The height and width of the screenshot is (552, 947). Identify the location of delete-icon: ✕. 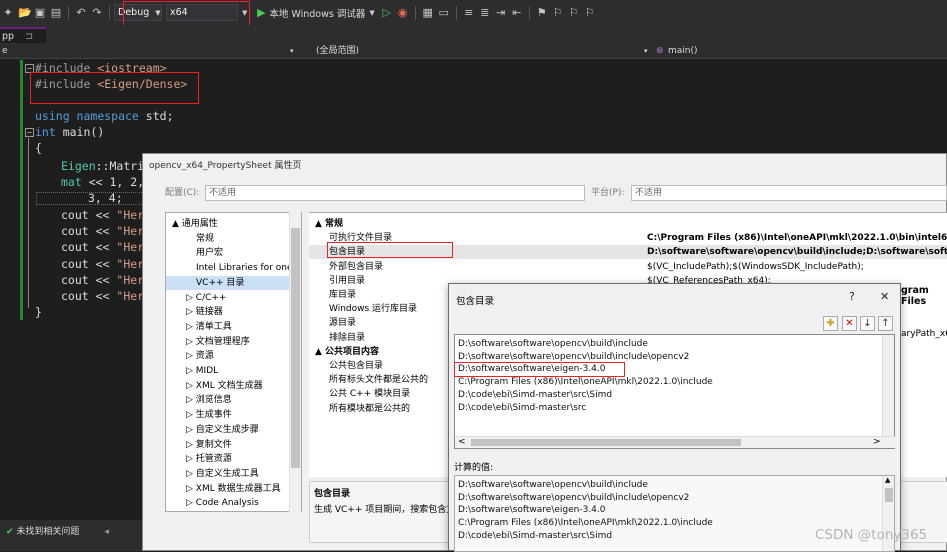
(849, 323).